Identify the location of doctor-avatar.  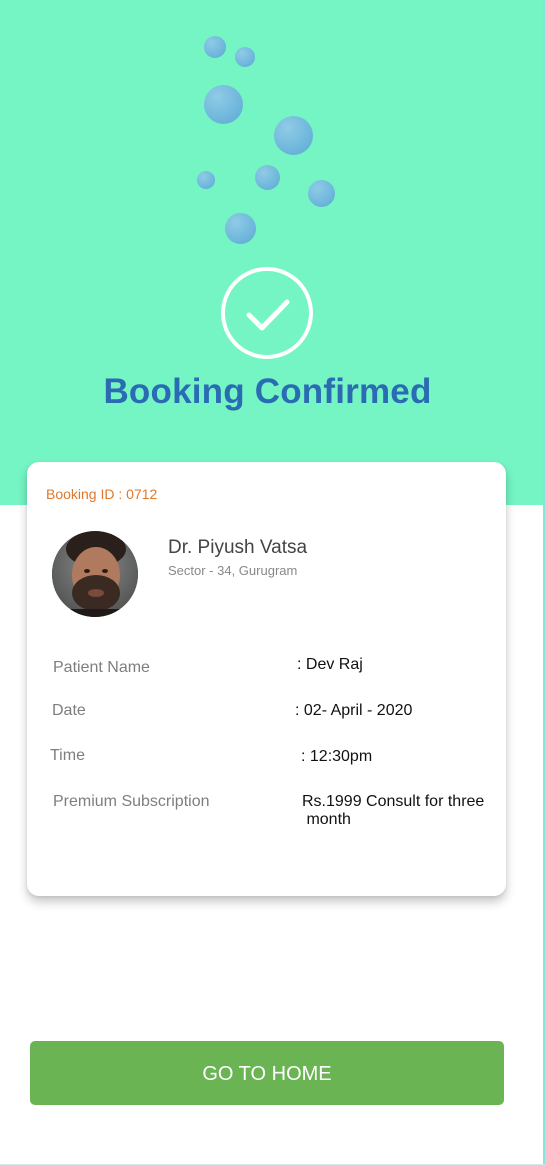
(95, 574).